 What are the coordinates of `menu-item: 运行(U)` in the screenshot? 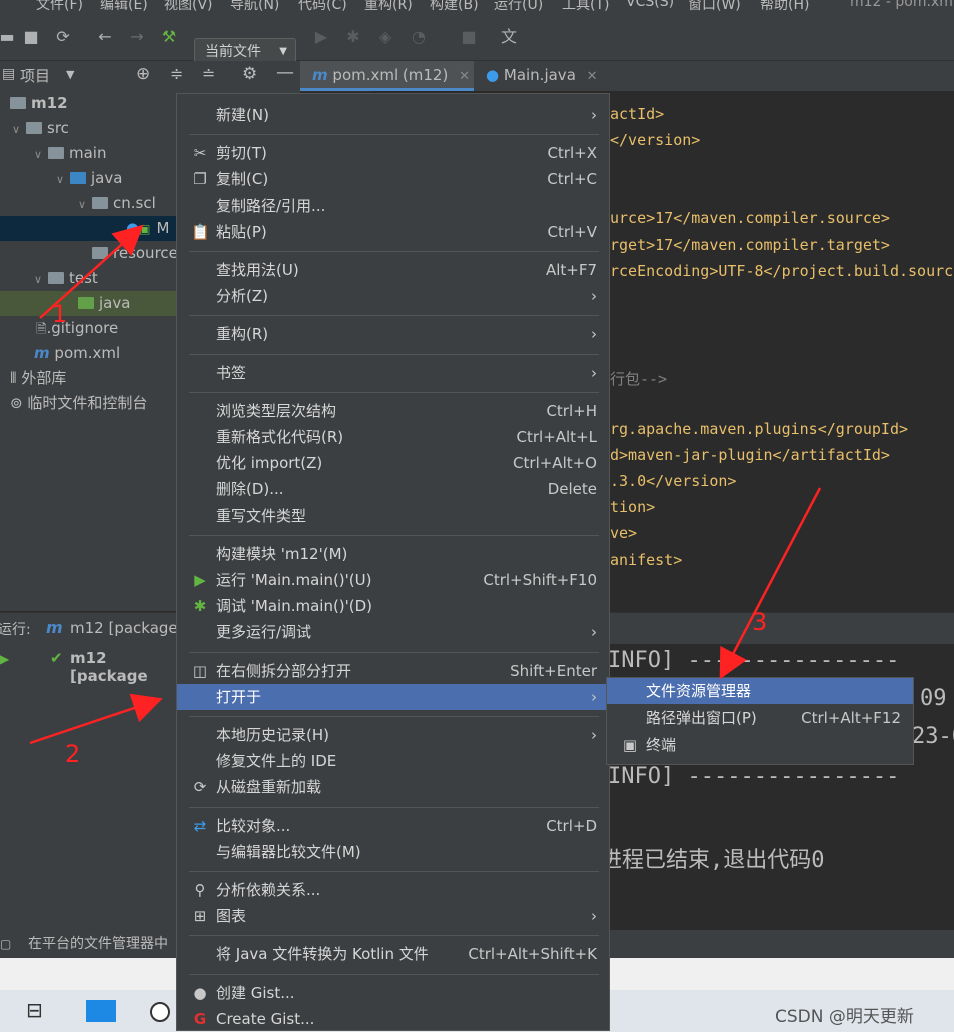 It's located at (518, 7).